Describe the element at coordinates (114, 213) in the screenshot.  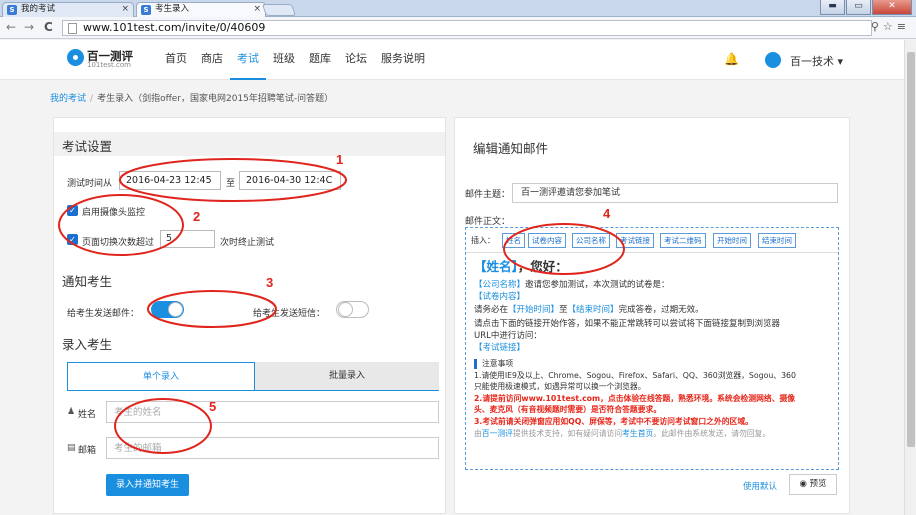
I see `camera-label: 启用摄像头监控` at that location.